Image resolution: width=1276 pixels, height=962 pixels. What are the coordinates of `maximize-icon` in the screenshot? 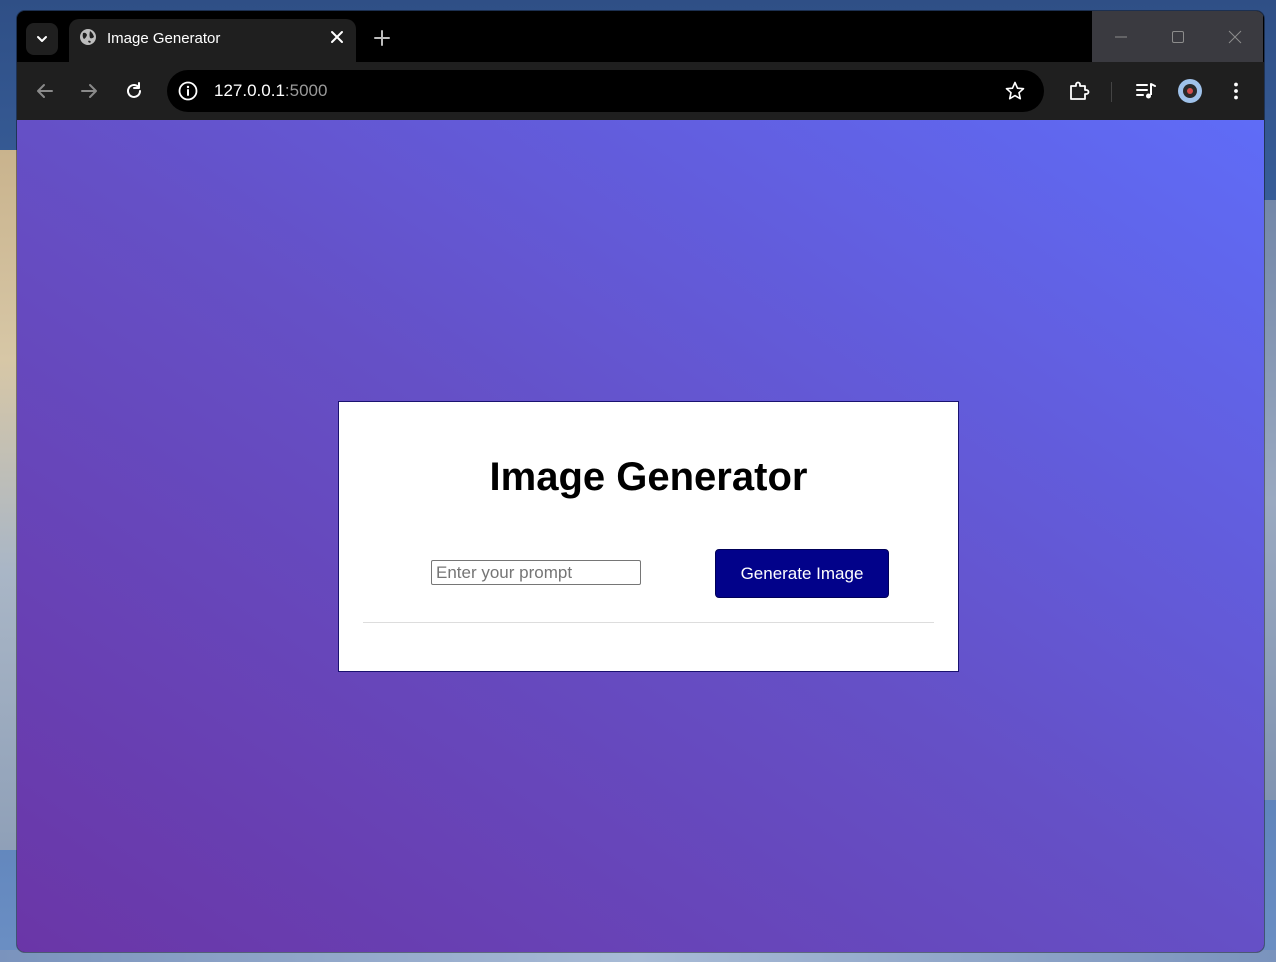 It's located at (1177, 36).